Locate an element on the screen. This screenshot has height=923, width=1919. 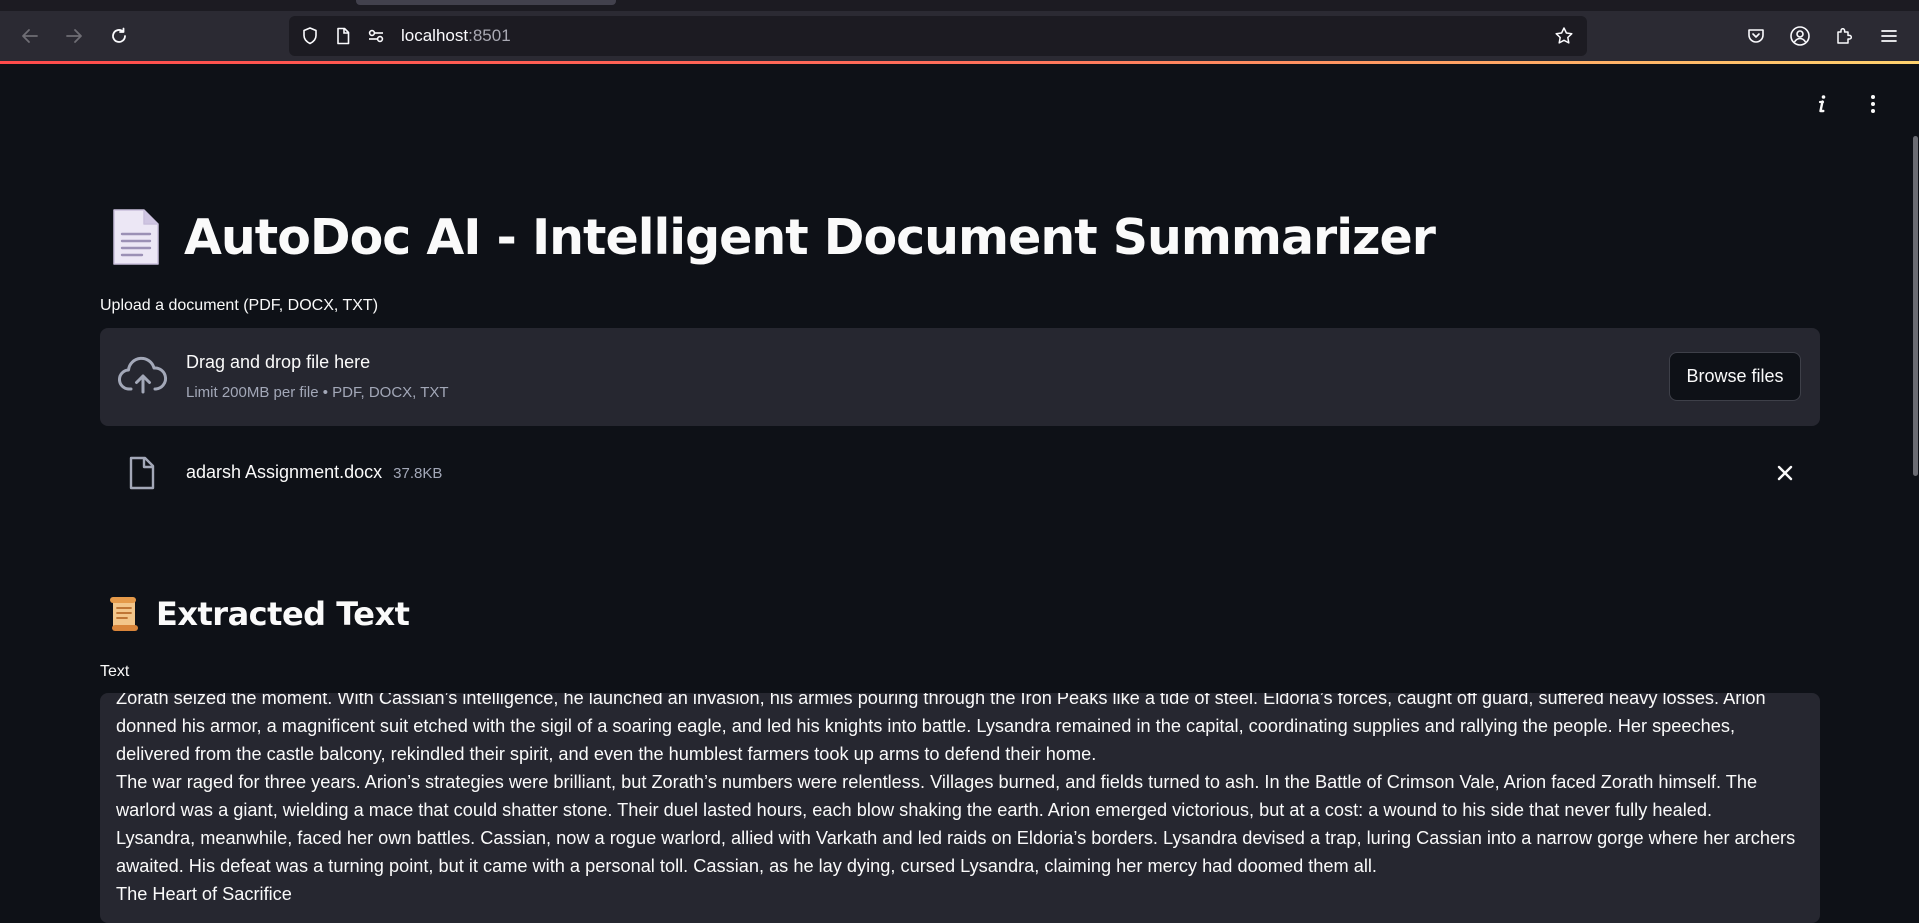
active-tab-edge is located at coordinates (486, 2).